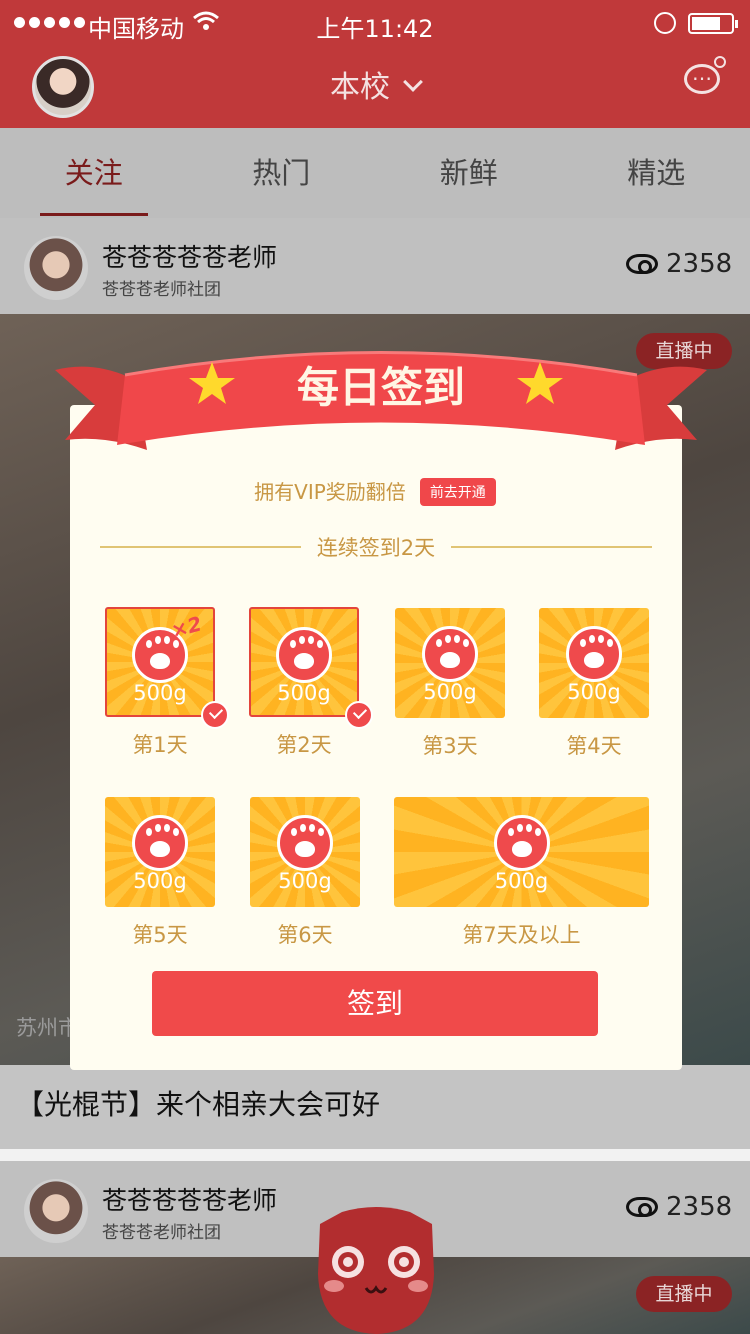  I want to click on status-time: 上午11:42, so click(375, 29).